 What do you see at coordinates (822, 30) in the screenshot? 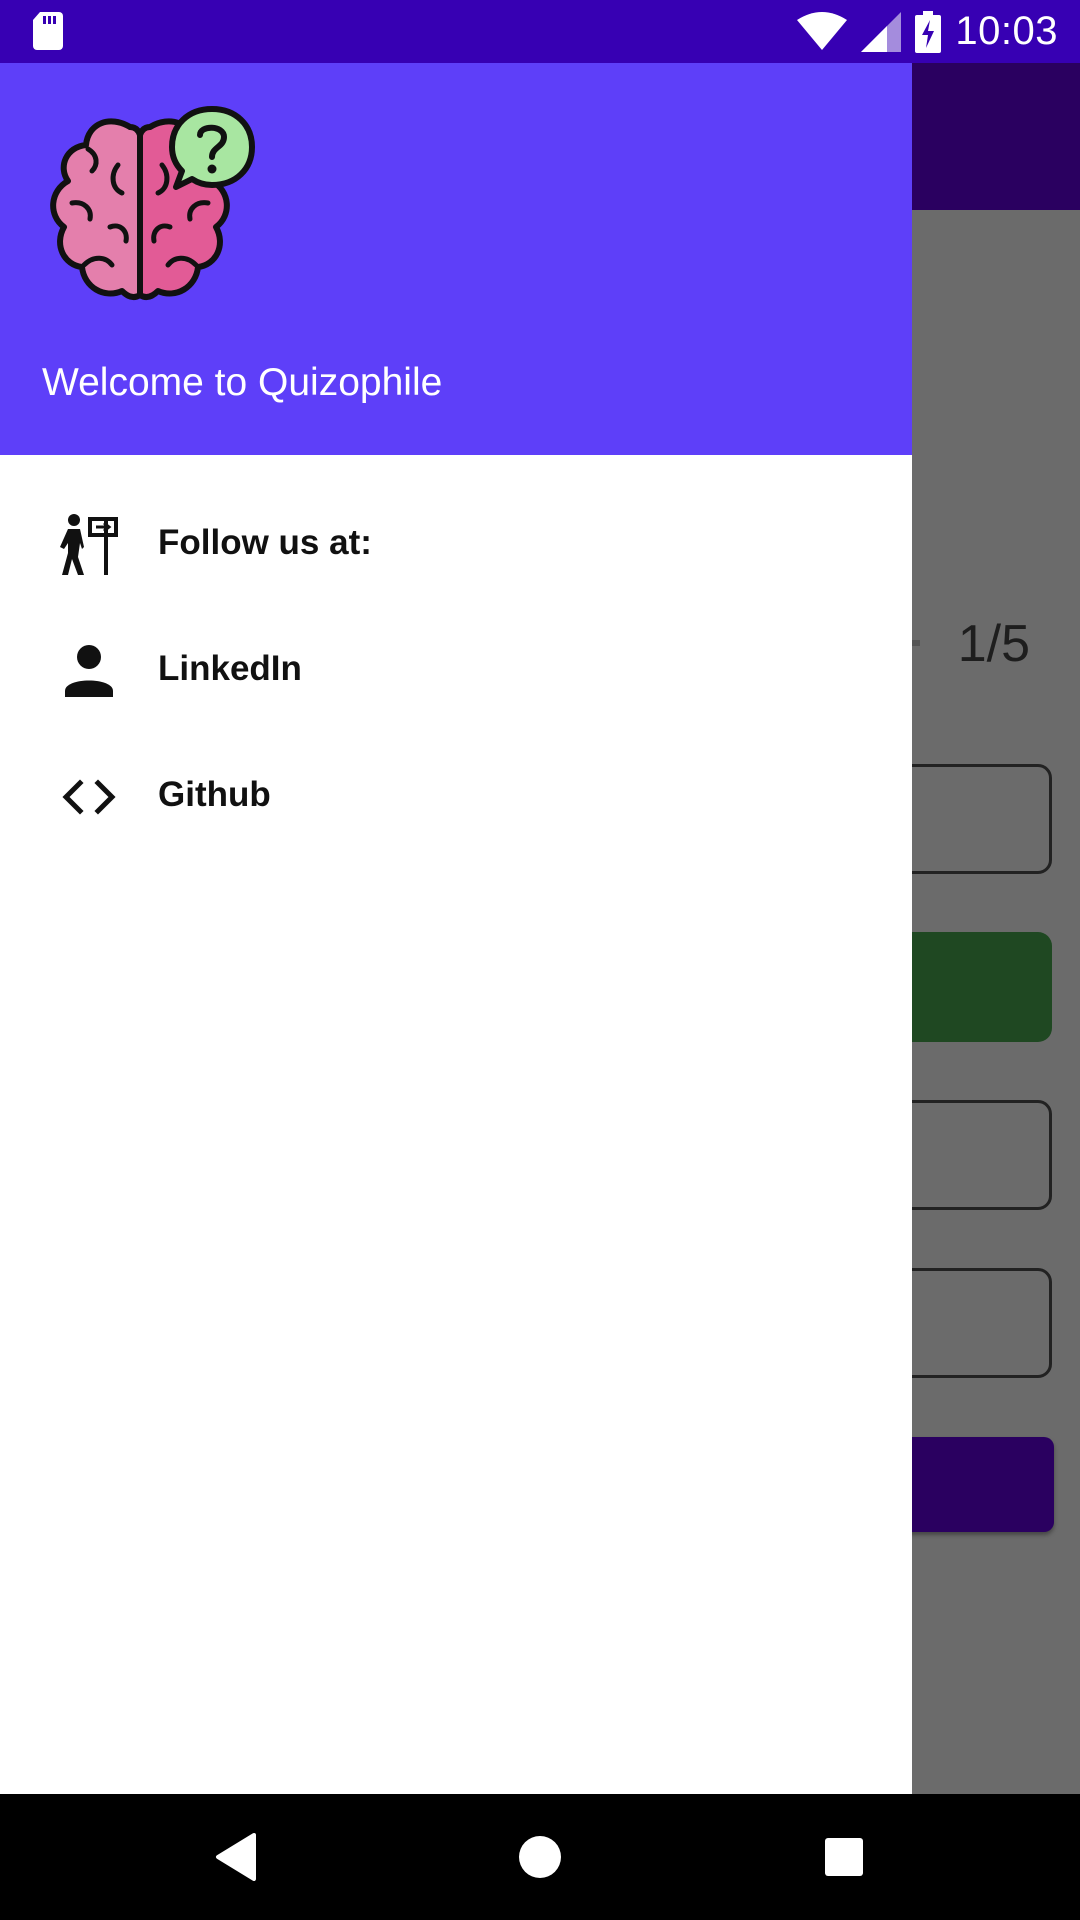
I see `wifi-icon` at bounding box center [822, 30].